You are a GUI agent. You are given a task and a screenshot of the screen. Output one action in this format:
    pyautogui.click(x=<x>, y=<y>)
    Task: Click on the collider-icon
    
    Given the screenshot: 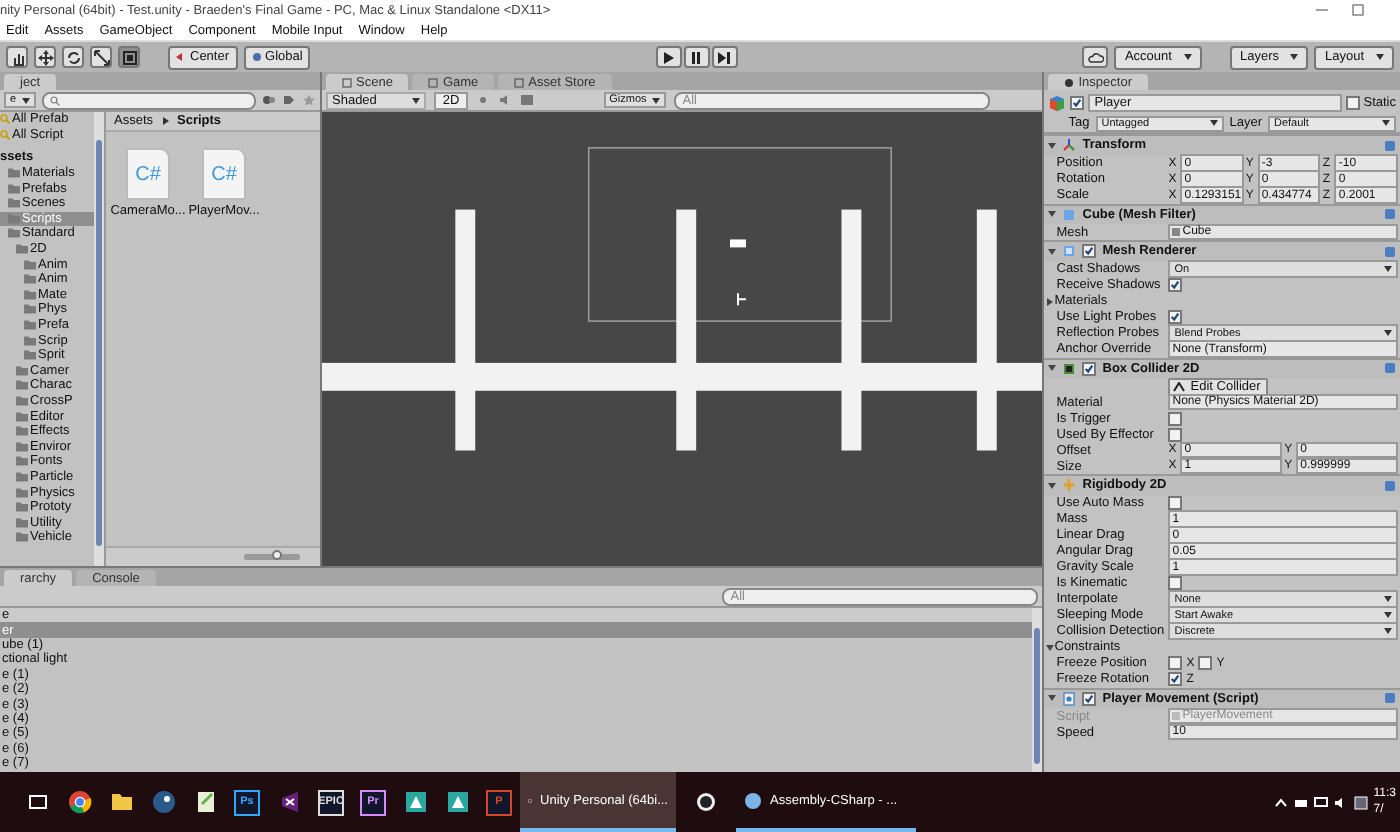 What is the action you would take?
    pyautogui.click(x=1069, y=368)
    